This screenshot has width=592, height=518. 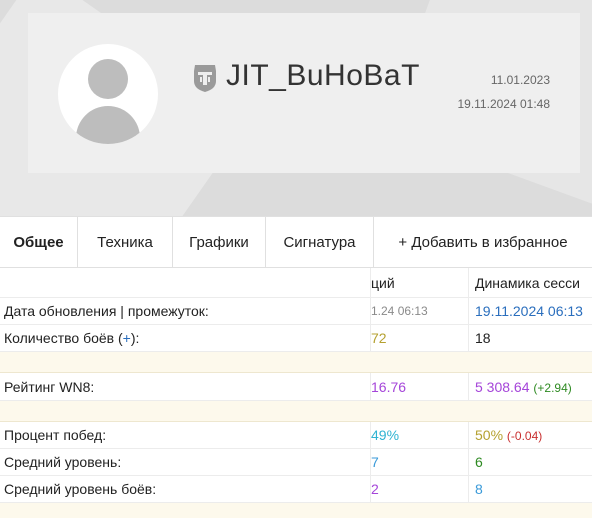 I want to click on row-value: 49%, so click(x=385, y=435).